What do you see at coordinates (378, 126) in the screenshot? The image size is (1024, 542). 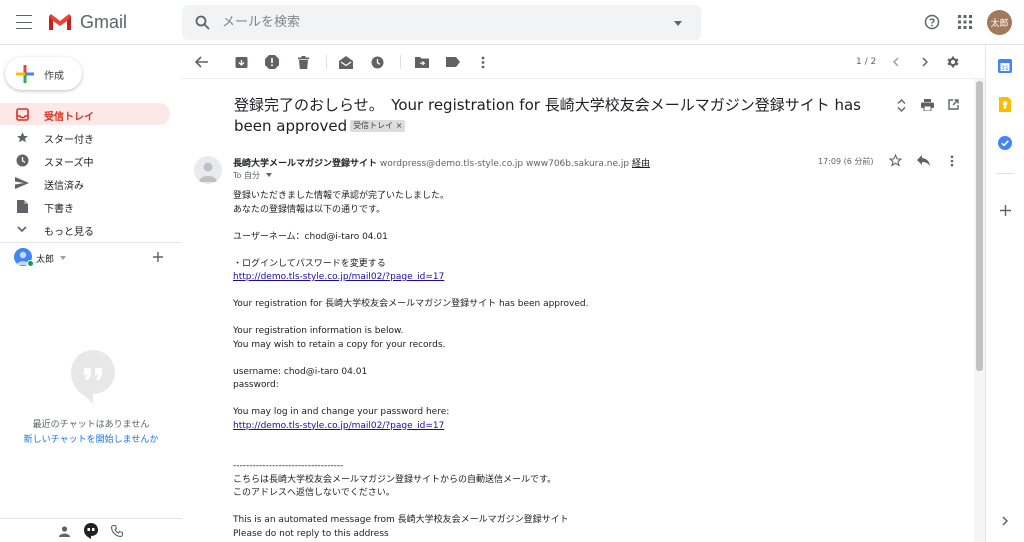 I see `inbox-label-chip: 受信トレイ ×` at bounding box center [378, 126].